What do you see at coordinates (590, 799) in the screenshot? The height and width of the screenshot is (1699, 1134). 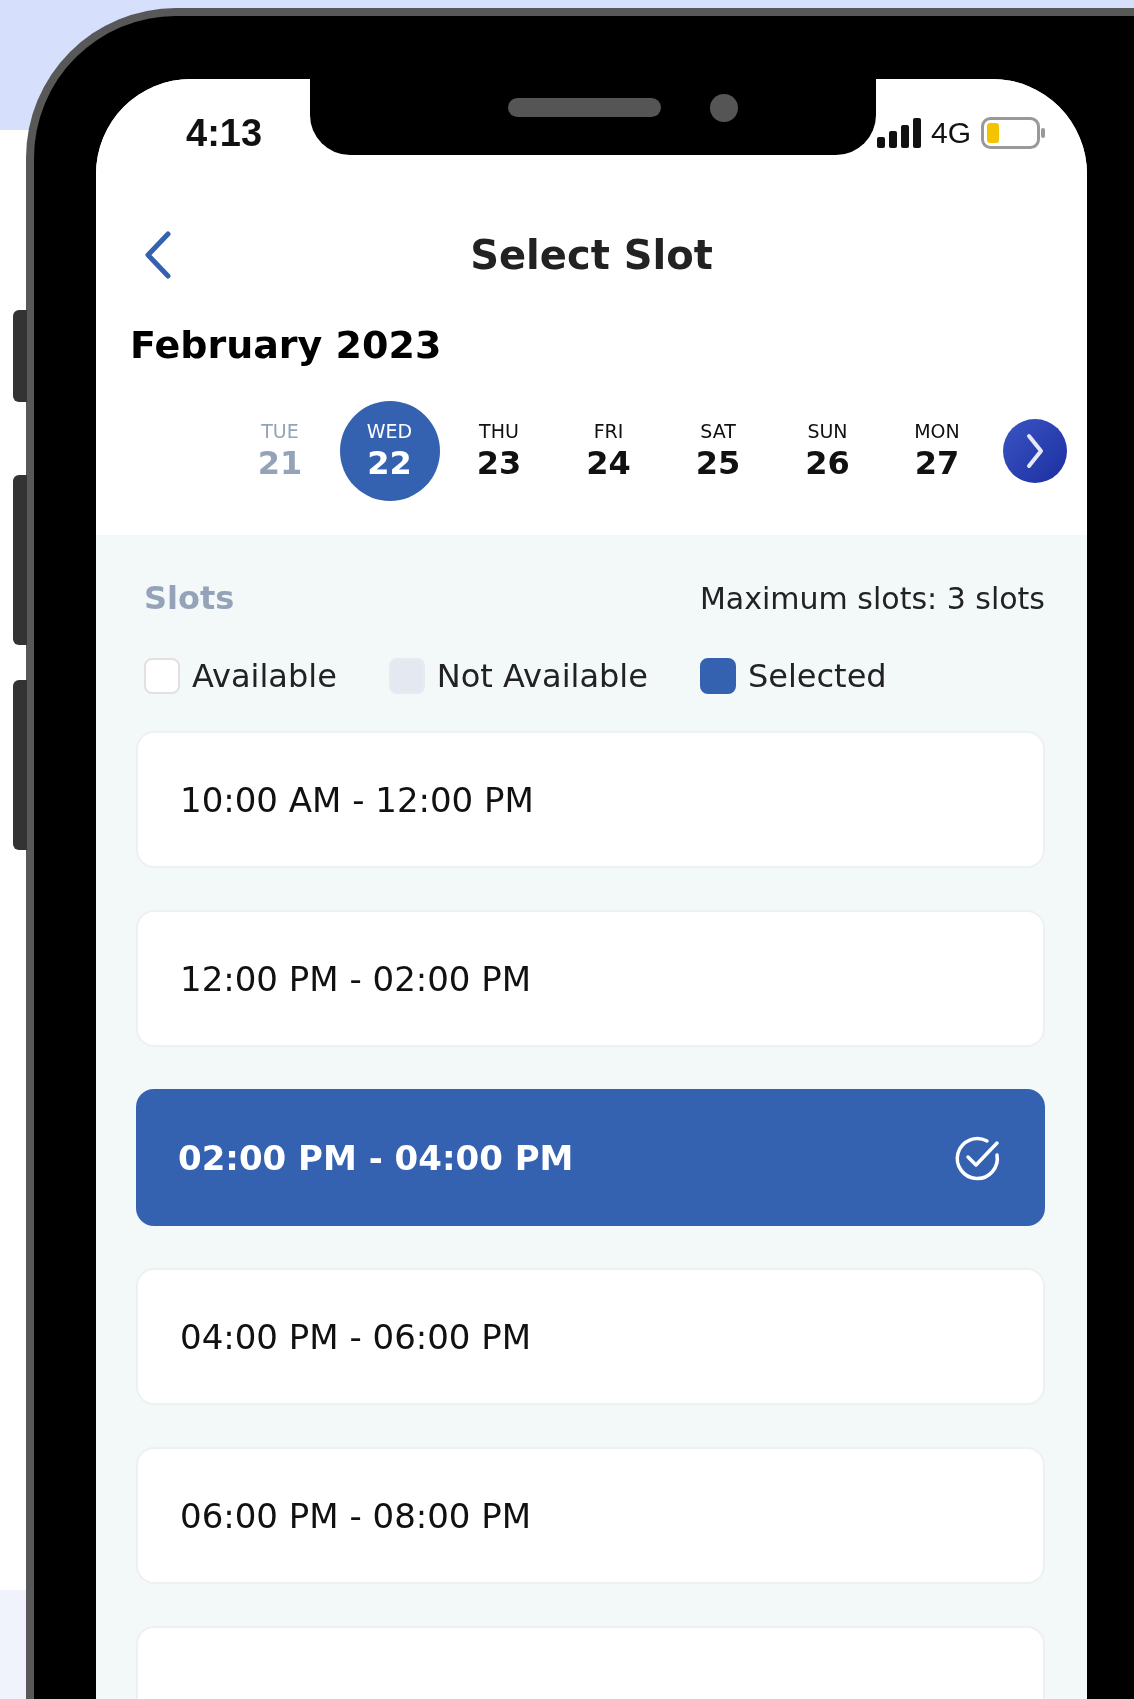 I see `time-slot: 10:00 AM - 12:00 PM` at bounding box center [590, 799].